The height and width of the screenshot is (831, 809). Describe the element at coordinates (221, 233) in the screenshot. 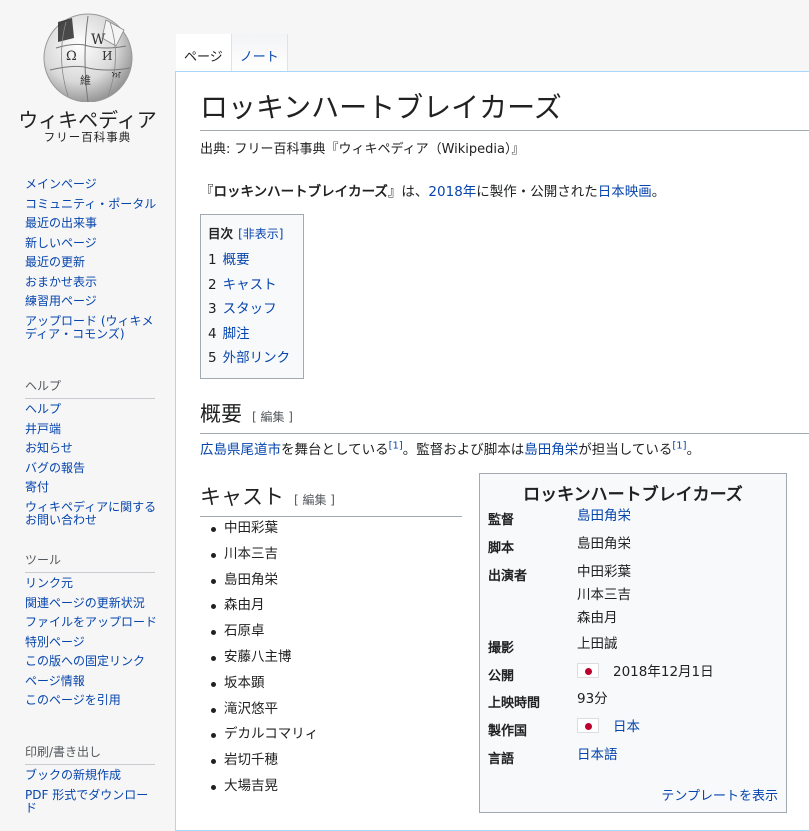

I see `toc-title: 目次` at that location.